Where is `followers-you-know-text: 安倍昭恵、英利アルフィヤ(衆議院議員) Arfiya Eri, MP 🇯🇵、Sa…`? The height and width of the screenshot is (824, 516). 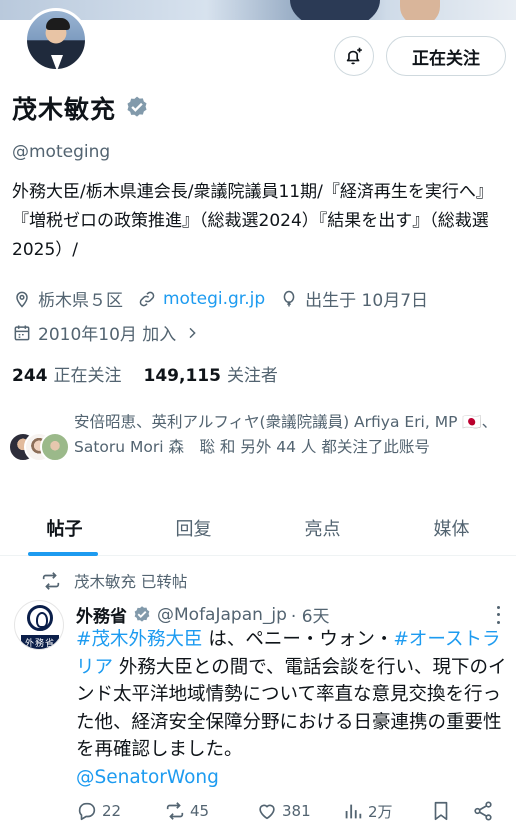
followers-you-know-text: 安倍昭恵、英利アルフィヤ(衆議院議員) Arfiya Eri, MP 🇯🇵、Sa… is located at coordinates (286, 434).